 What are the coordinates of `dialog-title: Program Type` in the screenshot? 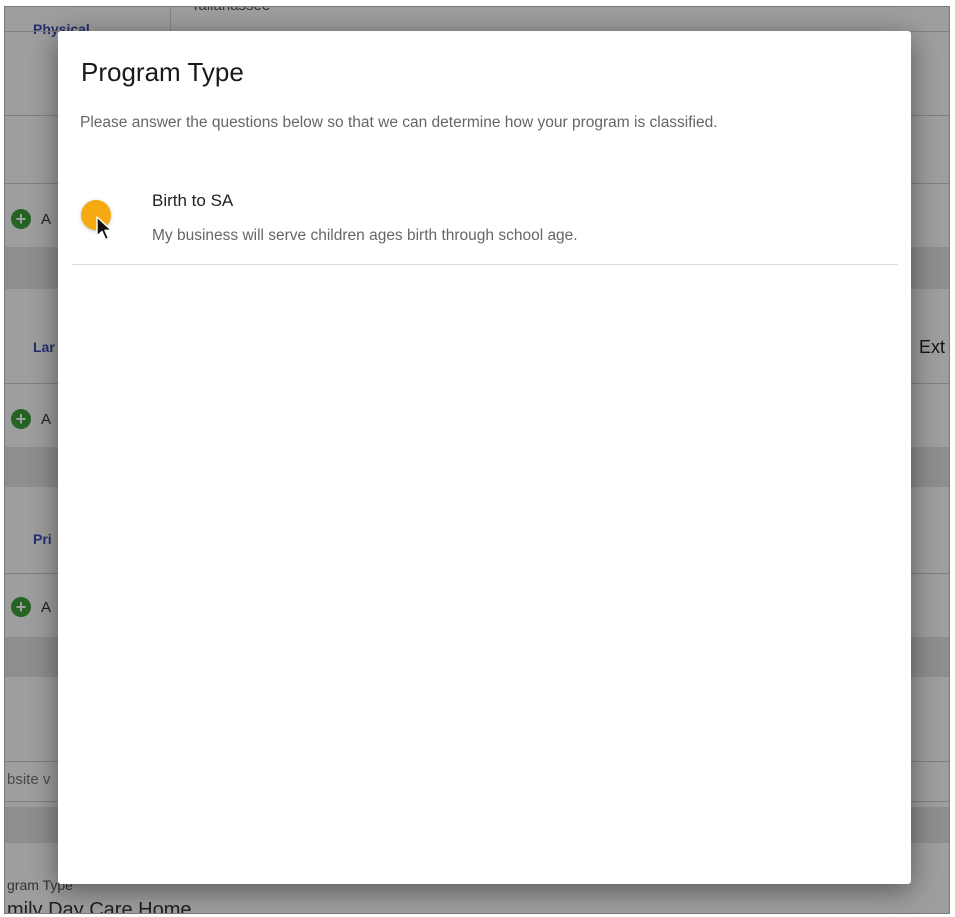 It's located at (162, 72).